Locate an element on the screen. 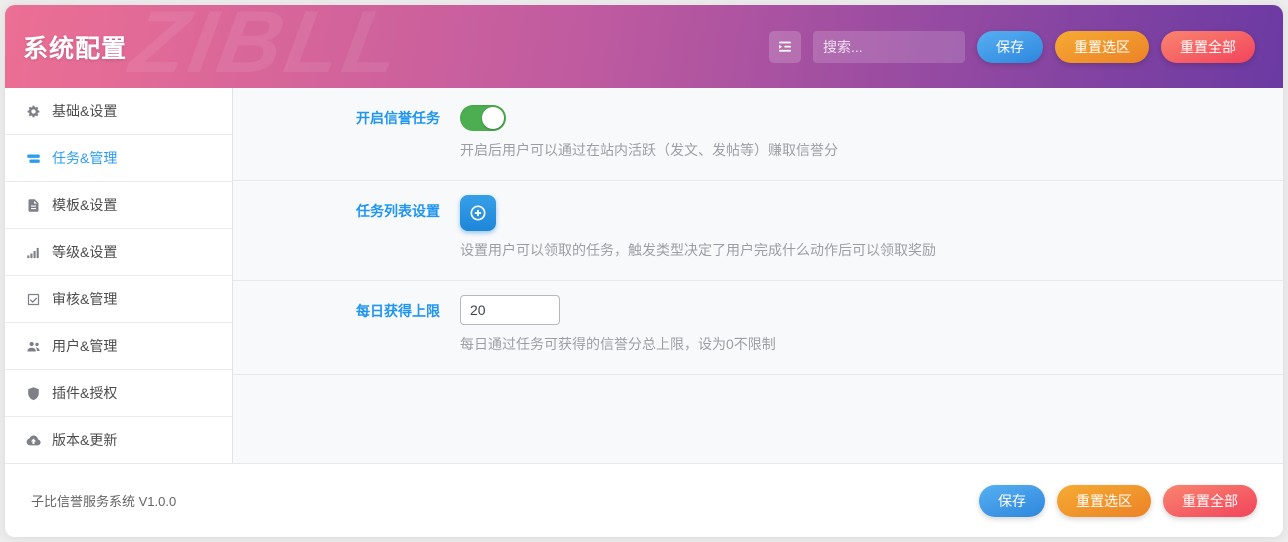 The width and height of the screenshot is (1288, 542). cloud-upload-icon is located at coordinates (33, 440).